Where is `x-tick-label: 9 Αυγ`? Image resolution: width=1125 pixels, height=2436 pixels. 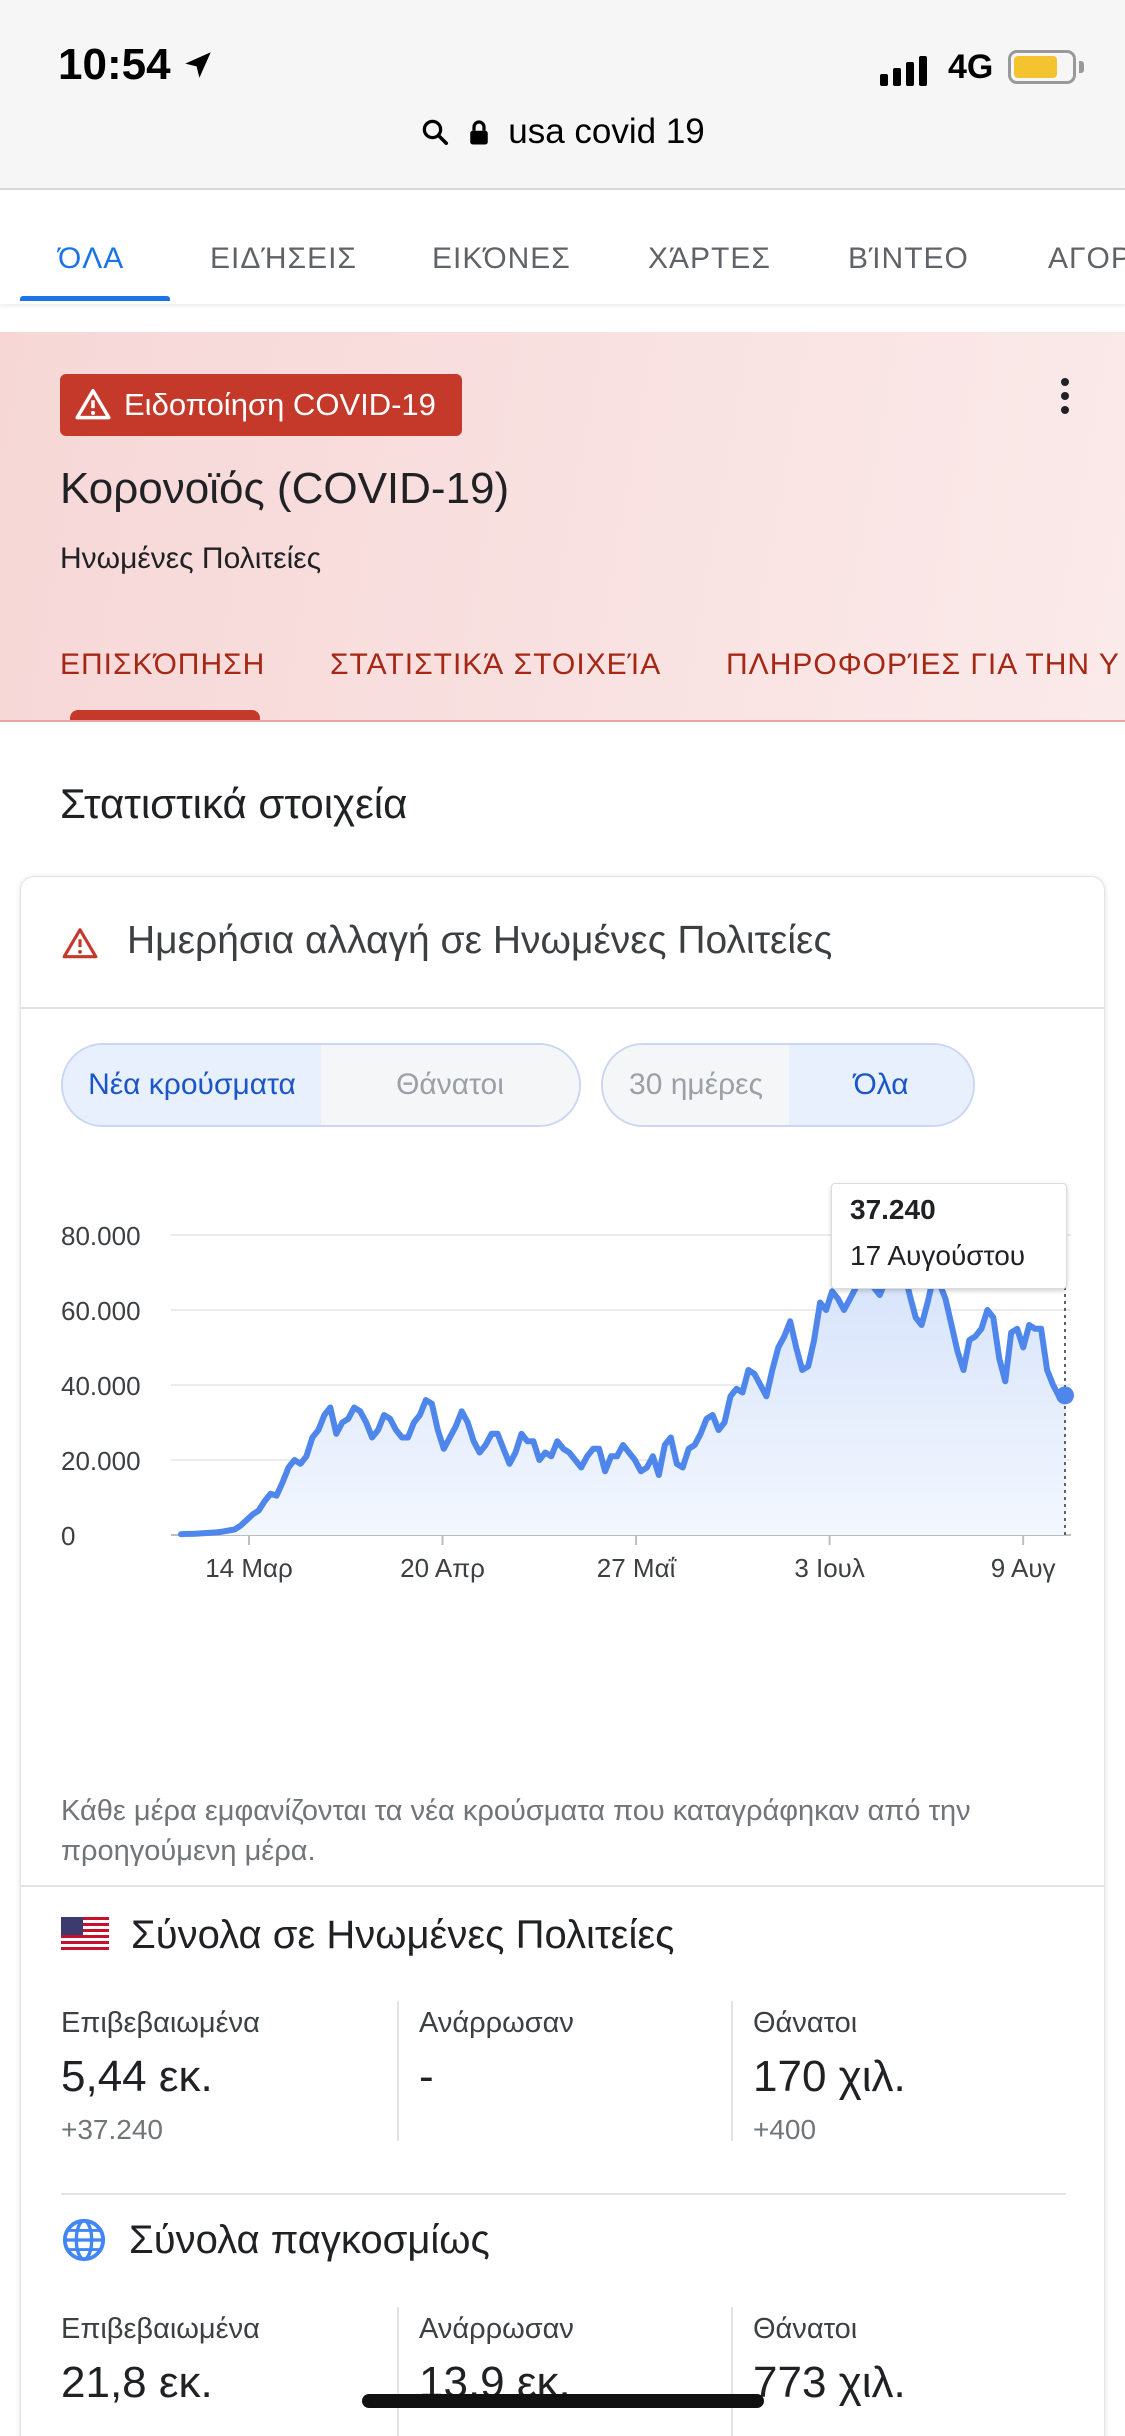 x-tick-label: 9 Αυγ is located at coordinates (1023, 1568).